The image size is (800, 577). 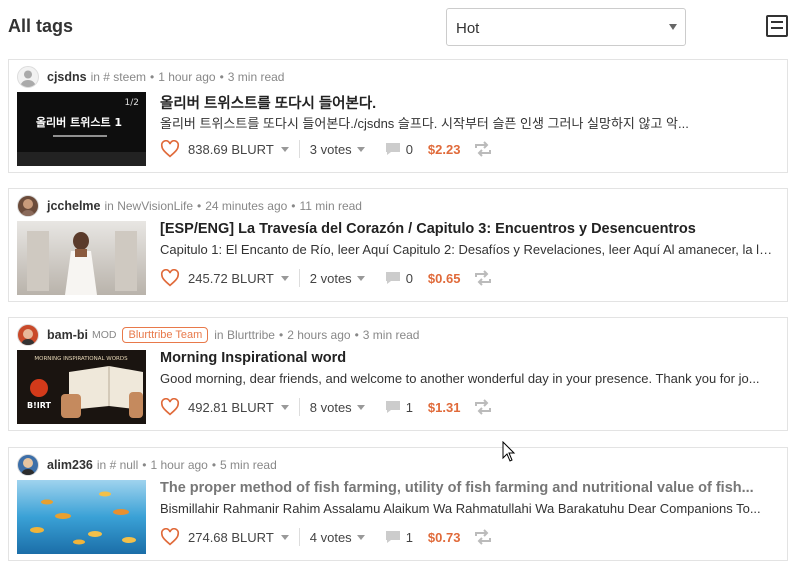 I want to click on author-link: jcchelme, so click(x=74, y=206).